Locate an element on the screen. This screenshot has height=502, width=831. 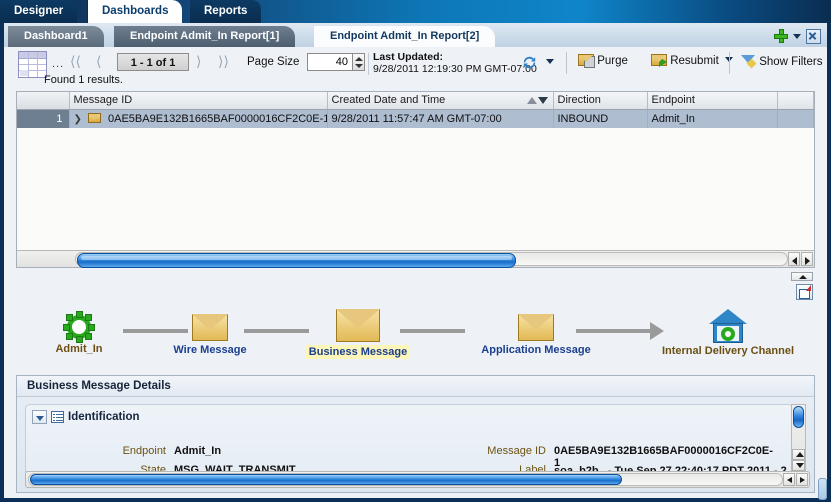
flow-node-label: Application Message is located at coordinates (536, 350).